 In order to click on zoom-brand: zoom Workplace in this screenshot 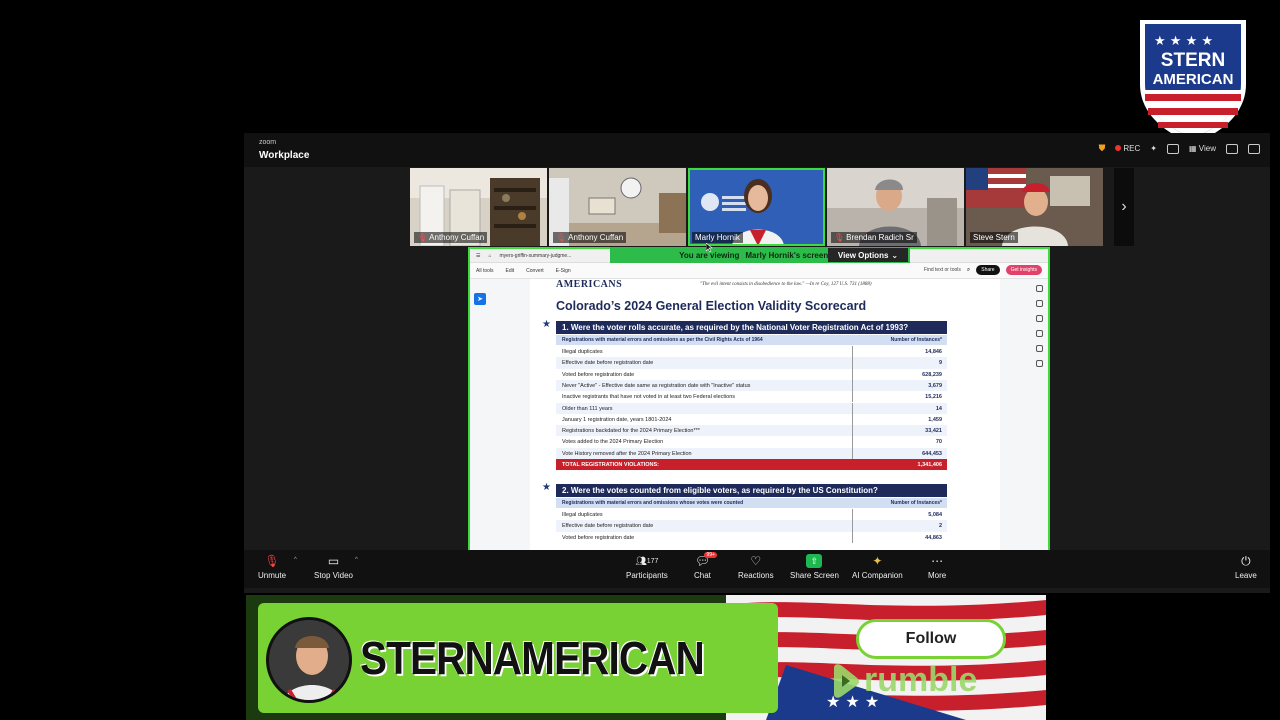, I will do `click(284, 150)`.